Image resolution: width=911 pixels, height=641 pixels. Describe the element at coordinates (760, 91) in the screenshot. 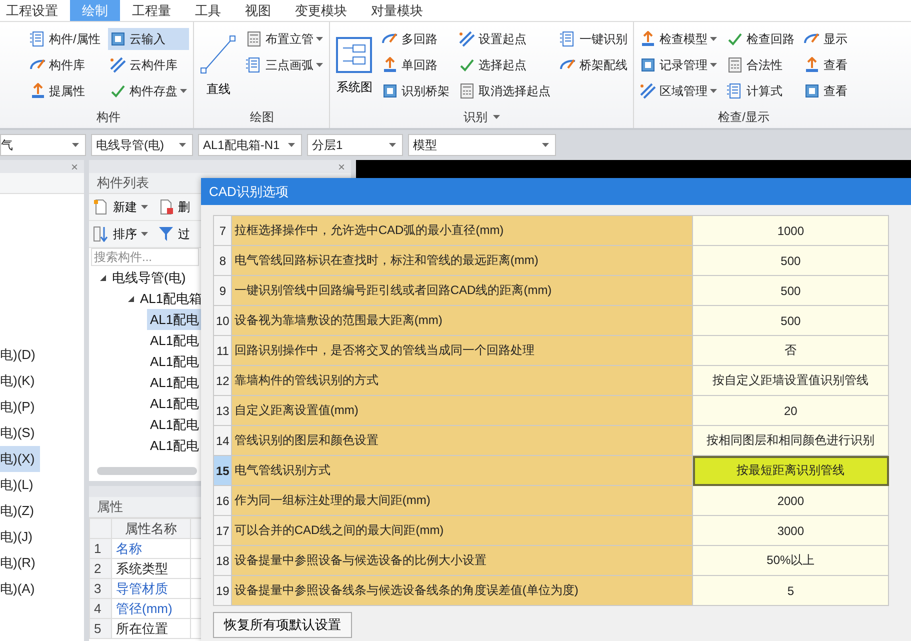

I see `ribbon-button: 计算式` at that location.